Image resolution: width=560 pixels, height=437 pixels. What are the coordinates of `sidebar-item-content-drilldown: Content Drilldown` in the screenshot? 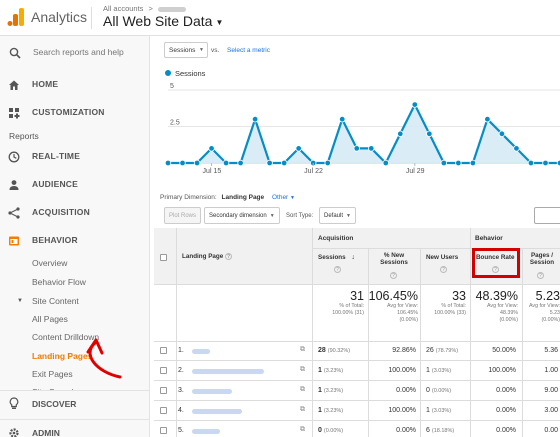 It's located at (65, 337).